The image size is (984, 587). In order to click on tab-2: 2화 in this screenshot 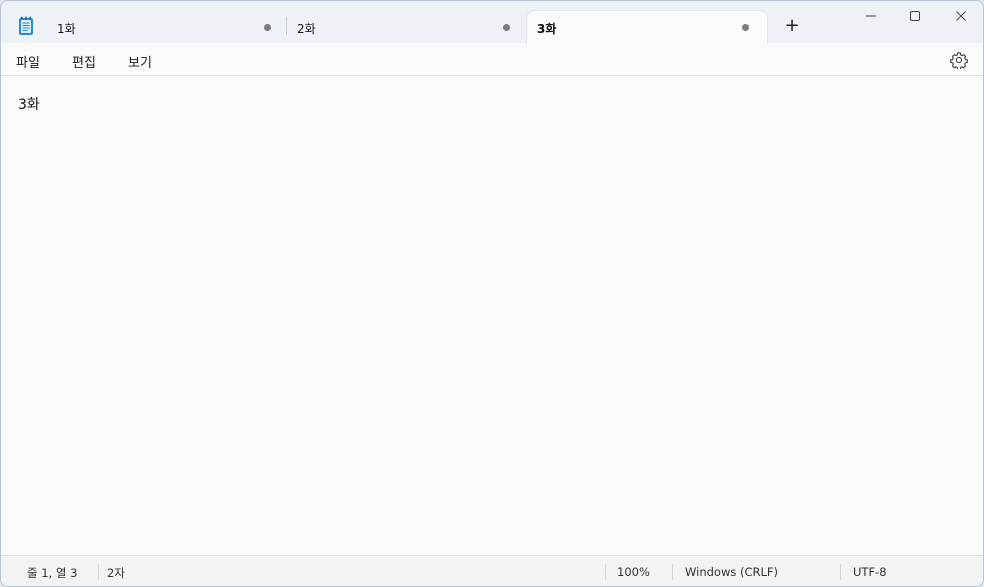, I will do `click(408, 27)`.